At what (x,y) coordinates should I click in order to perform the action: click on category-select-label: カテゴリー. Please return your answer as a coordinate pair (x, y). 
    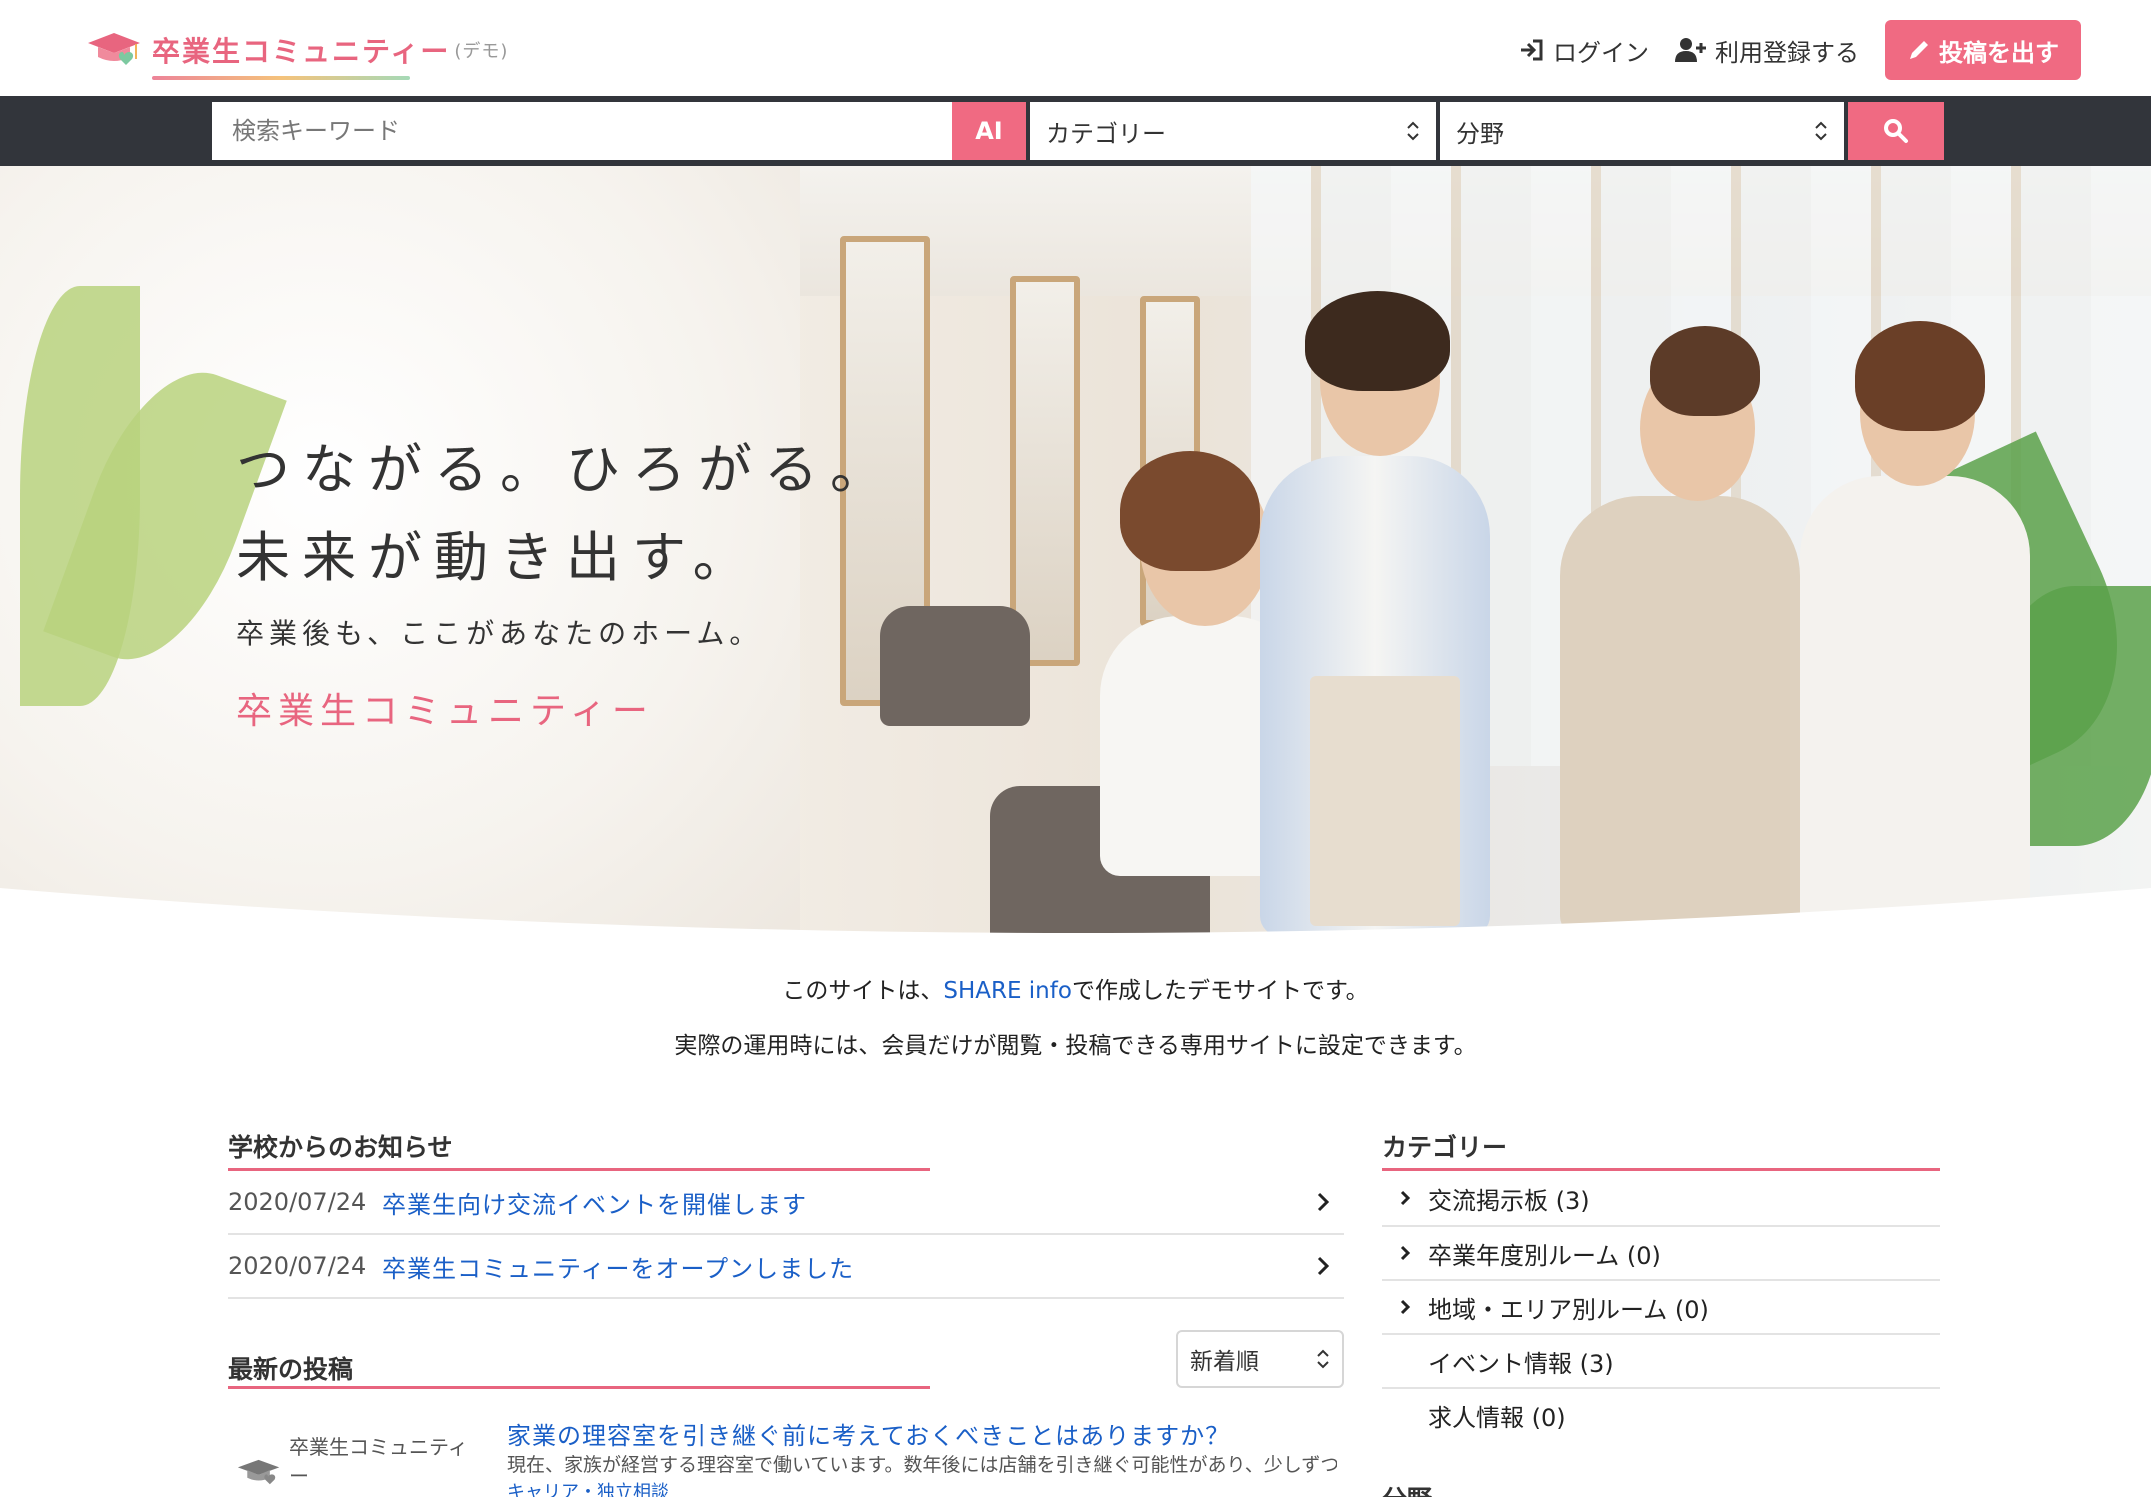
    Looking at the image, I should click on (1106, 133).